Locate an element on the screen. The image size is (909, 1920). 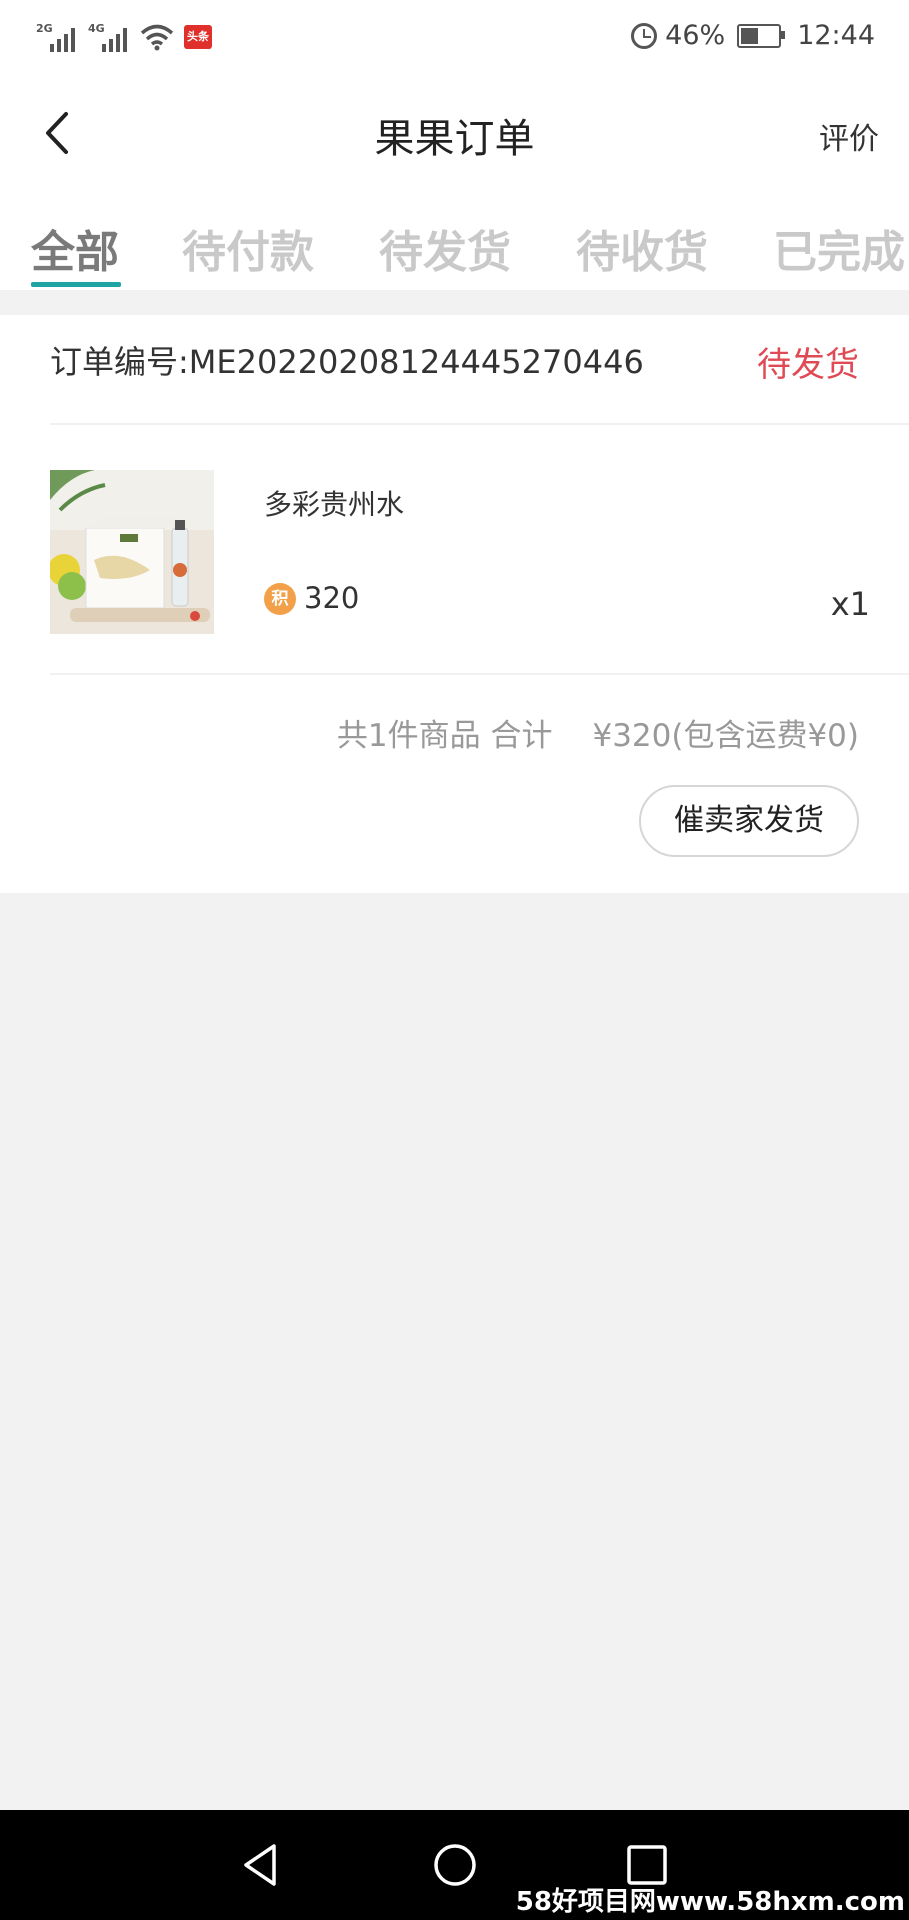
system-navigation-bar: 58好项目网www.58hxm.com is located at coordinates (454, 1865).